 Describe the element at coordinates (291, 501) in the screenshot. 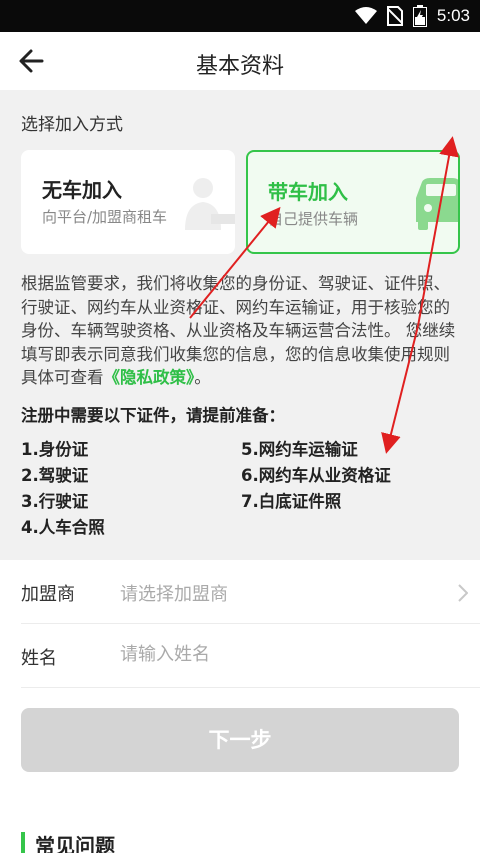

I see `requirement-item: 7.白底证件照` at that location.